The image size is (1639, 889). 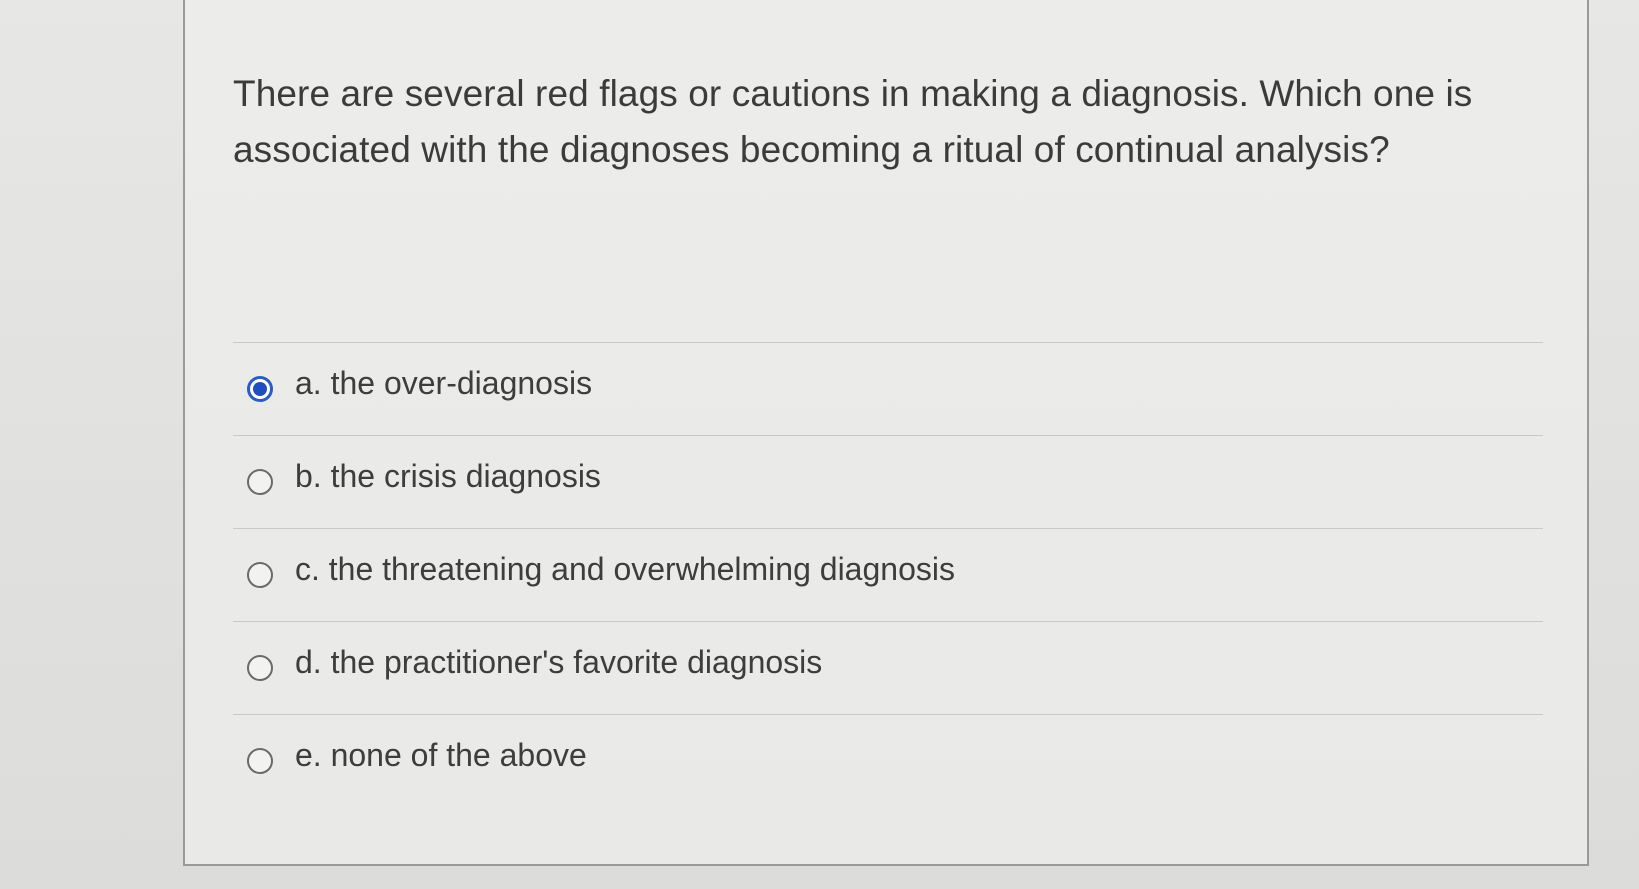 What do you see at coordinates (559, 662) in the screenshot?
I see `option-d-label: d. the practitioner's favorite diagnosis` at bounding box center [559, 662].